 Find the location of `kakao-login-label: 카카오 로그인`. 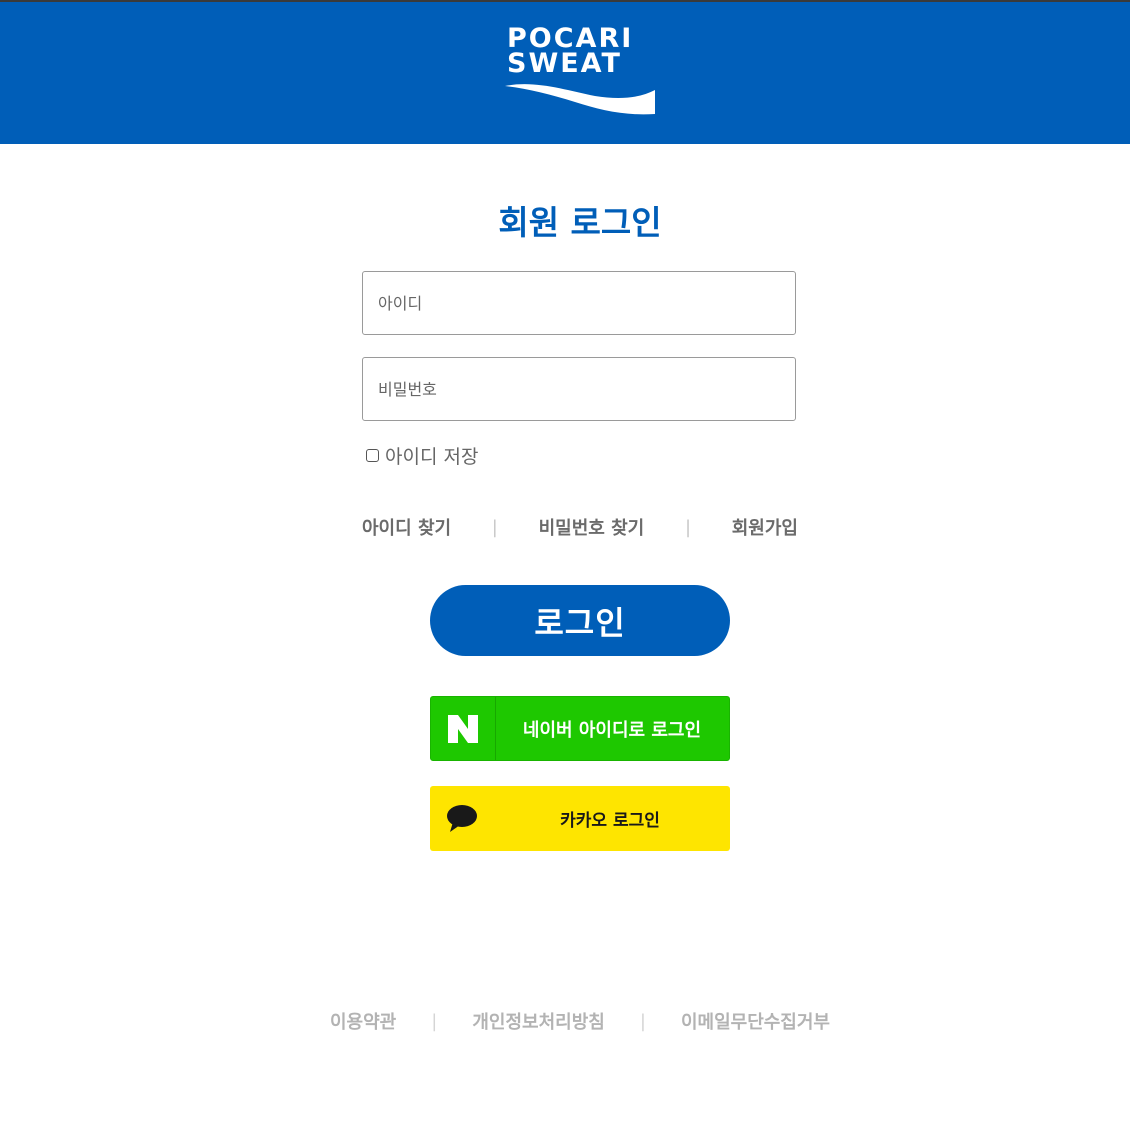

kakao-login-label: 카카오 로그인 is located at coordinates (610, 821).